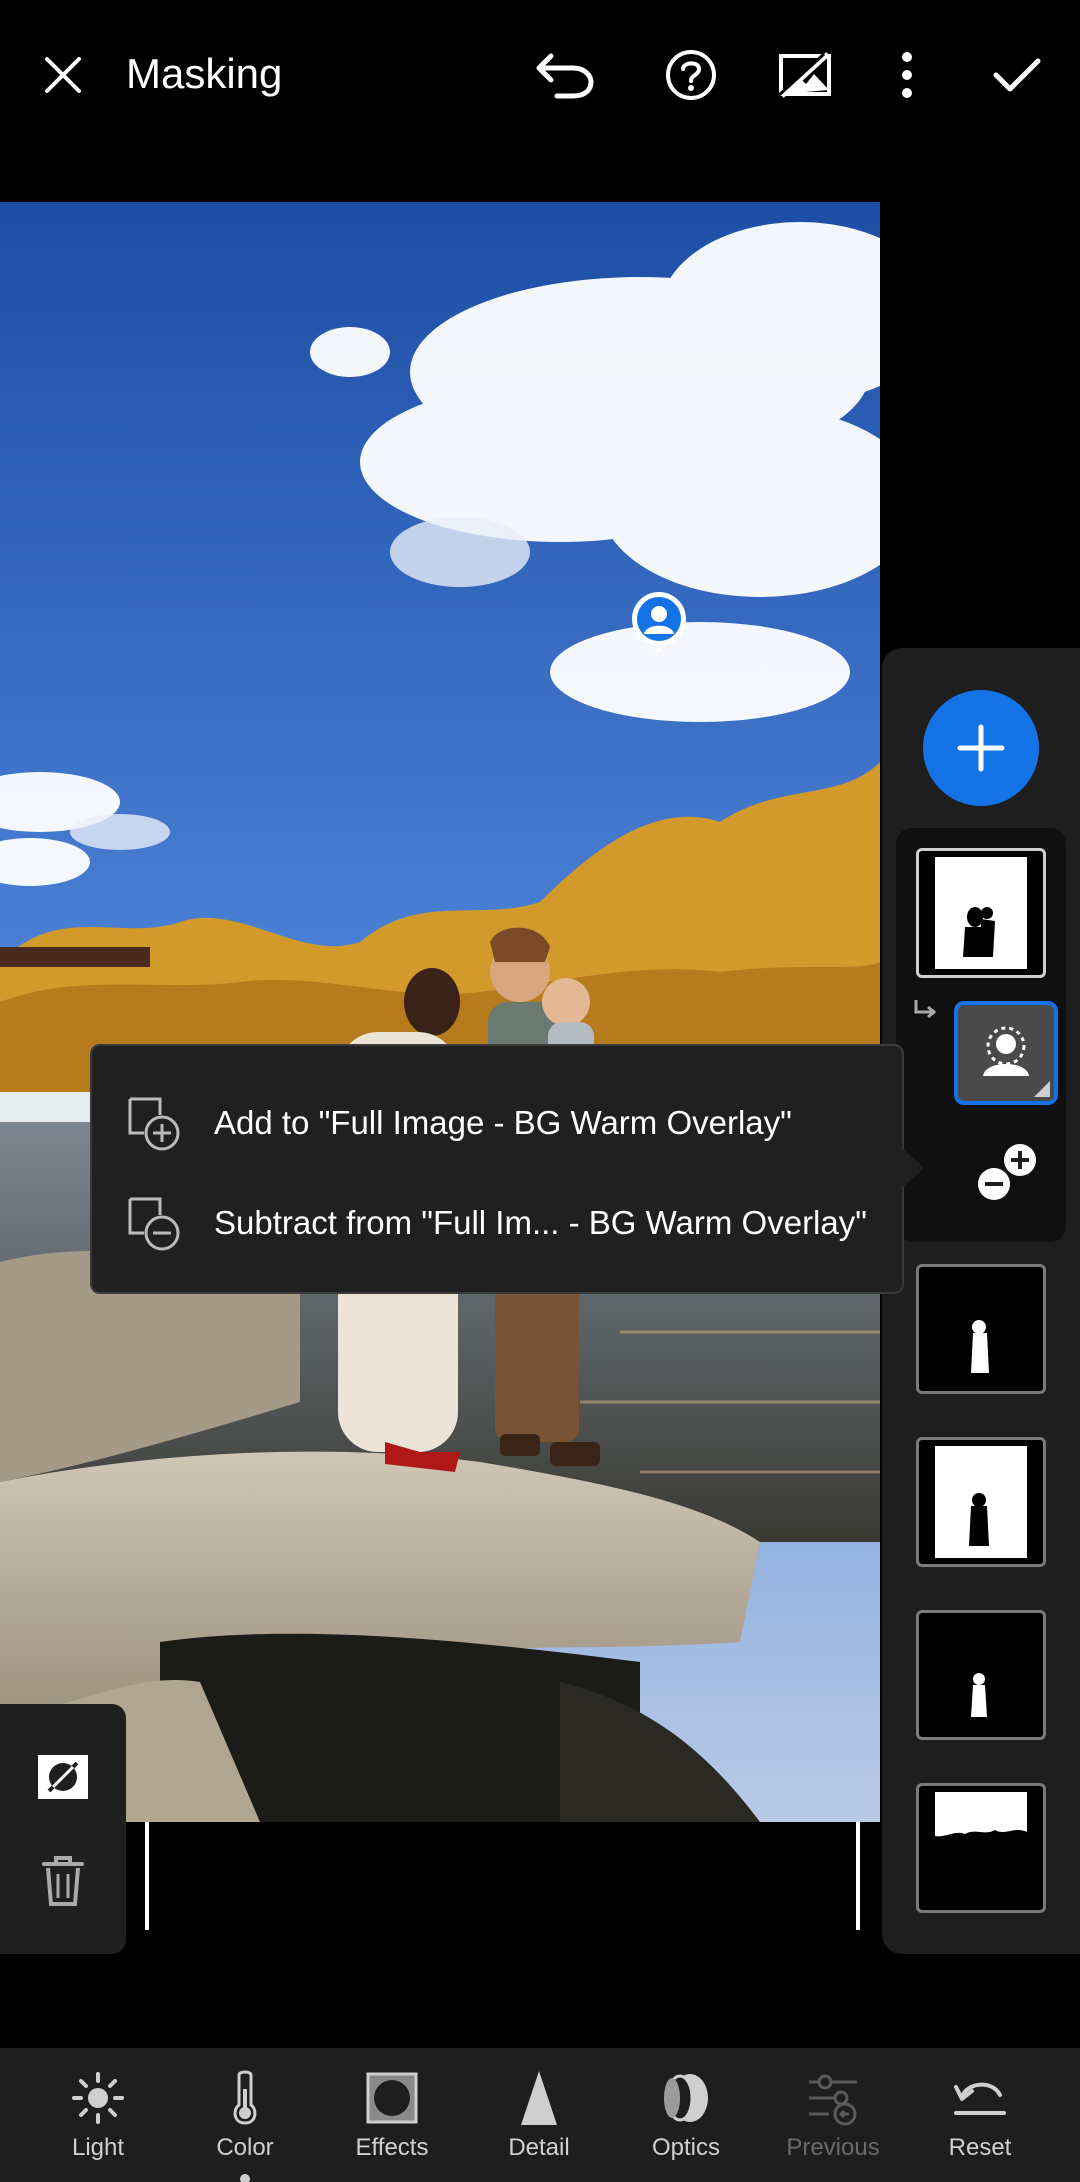  What do you see at coordinates (63, 75) in the screenshot?
I see `close-icon` at bounding box center [63, 75].